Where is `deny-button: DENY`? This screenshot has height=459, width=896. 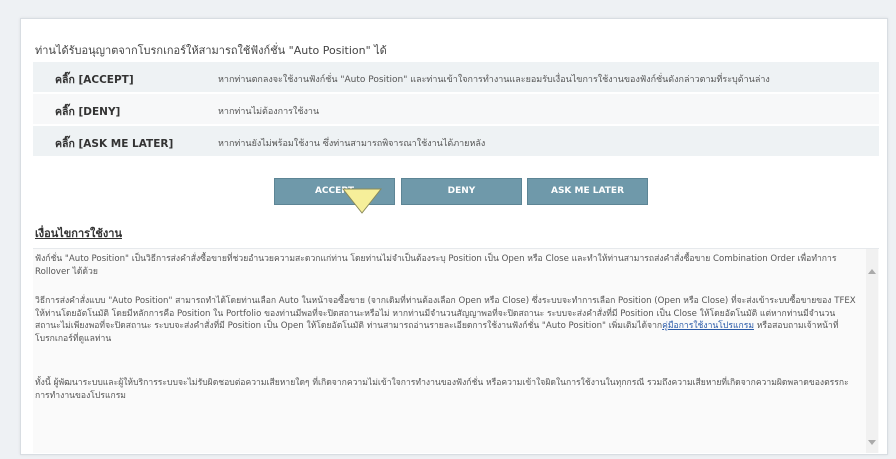
deny-button: DENY is located at coordinates (461, 191).